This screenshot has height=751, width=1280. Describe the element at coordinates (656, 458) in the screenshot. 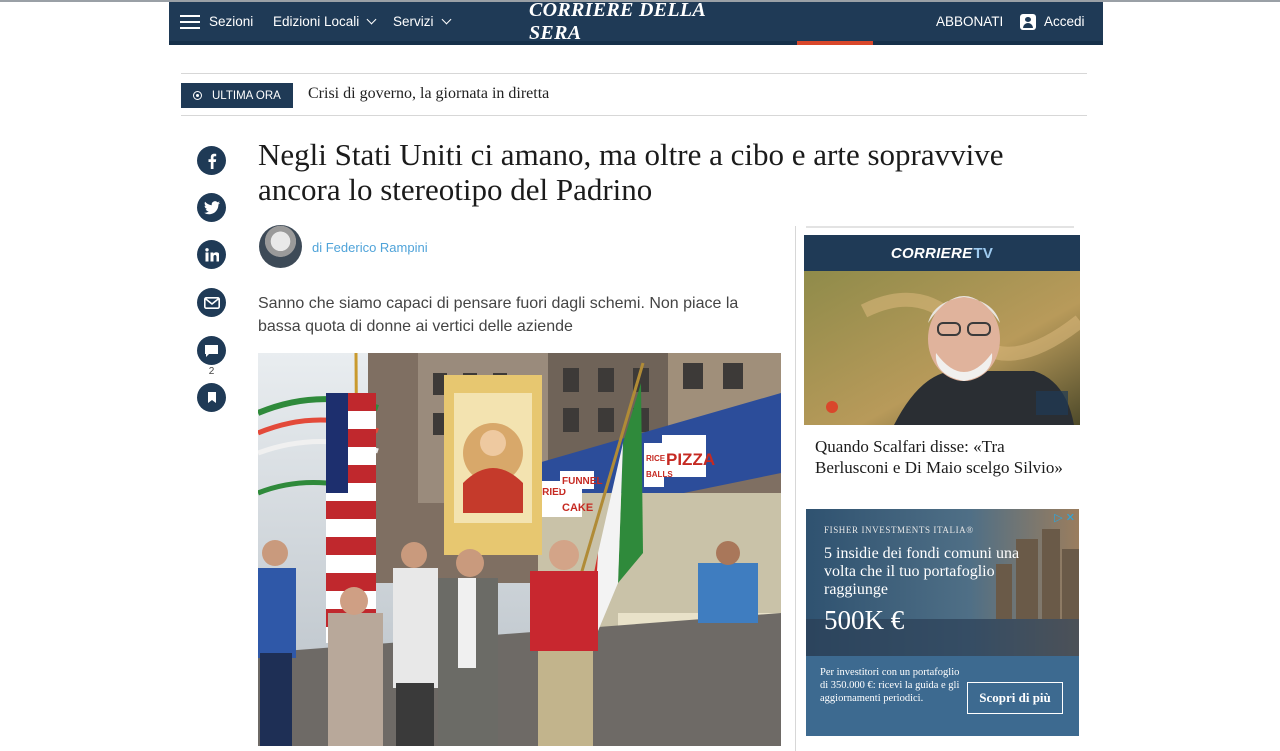

I see `photo-sign-5: RICE` at that location.